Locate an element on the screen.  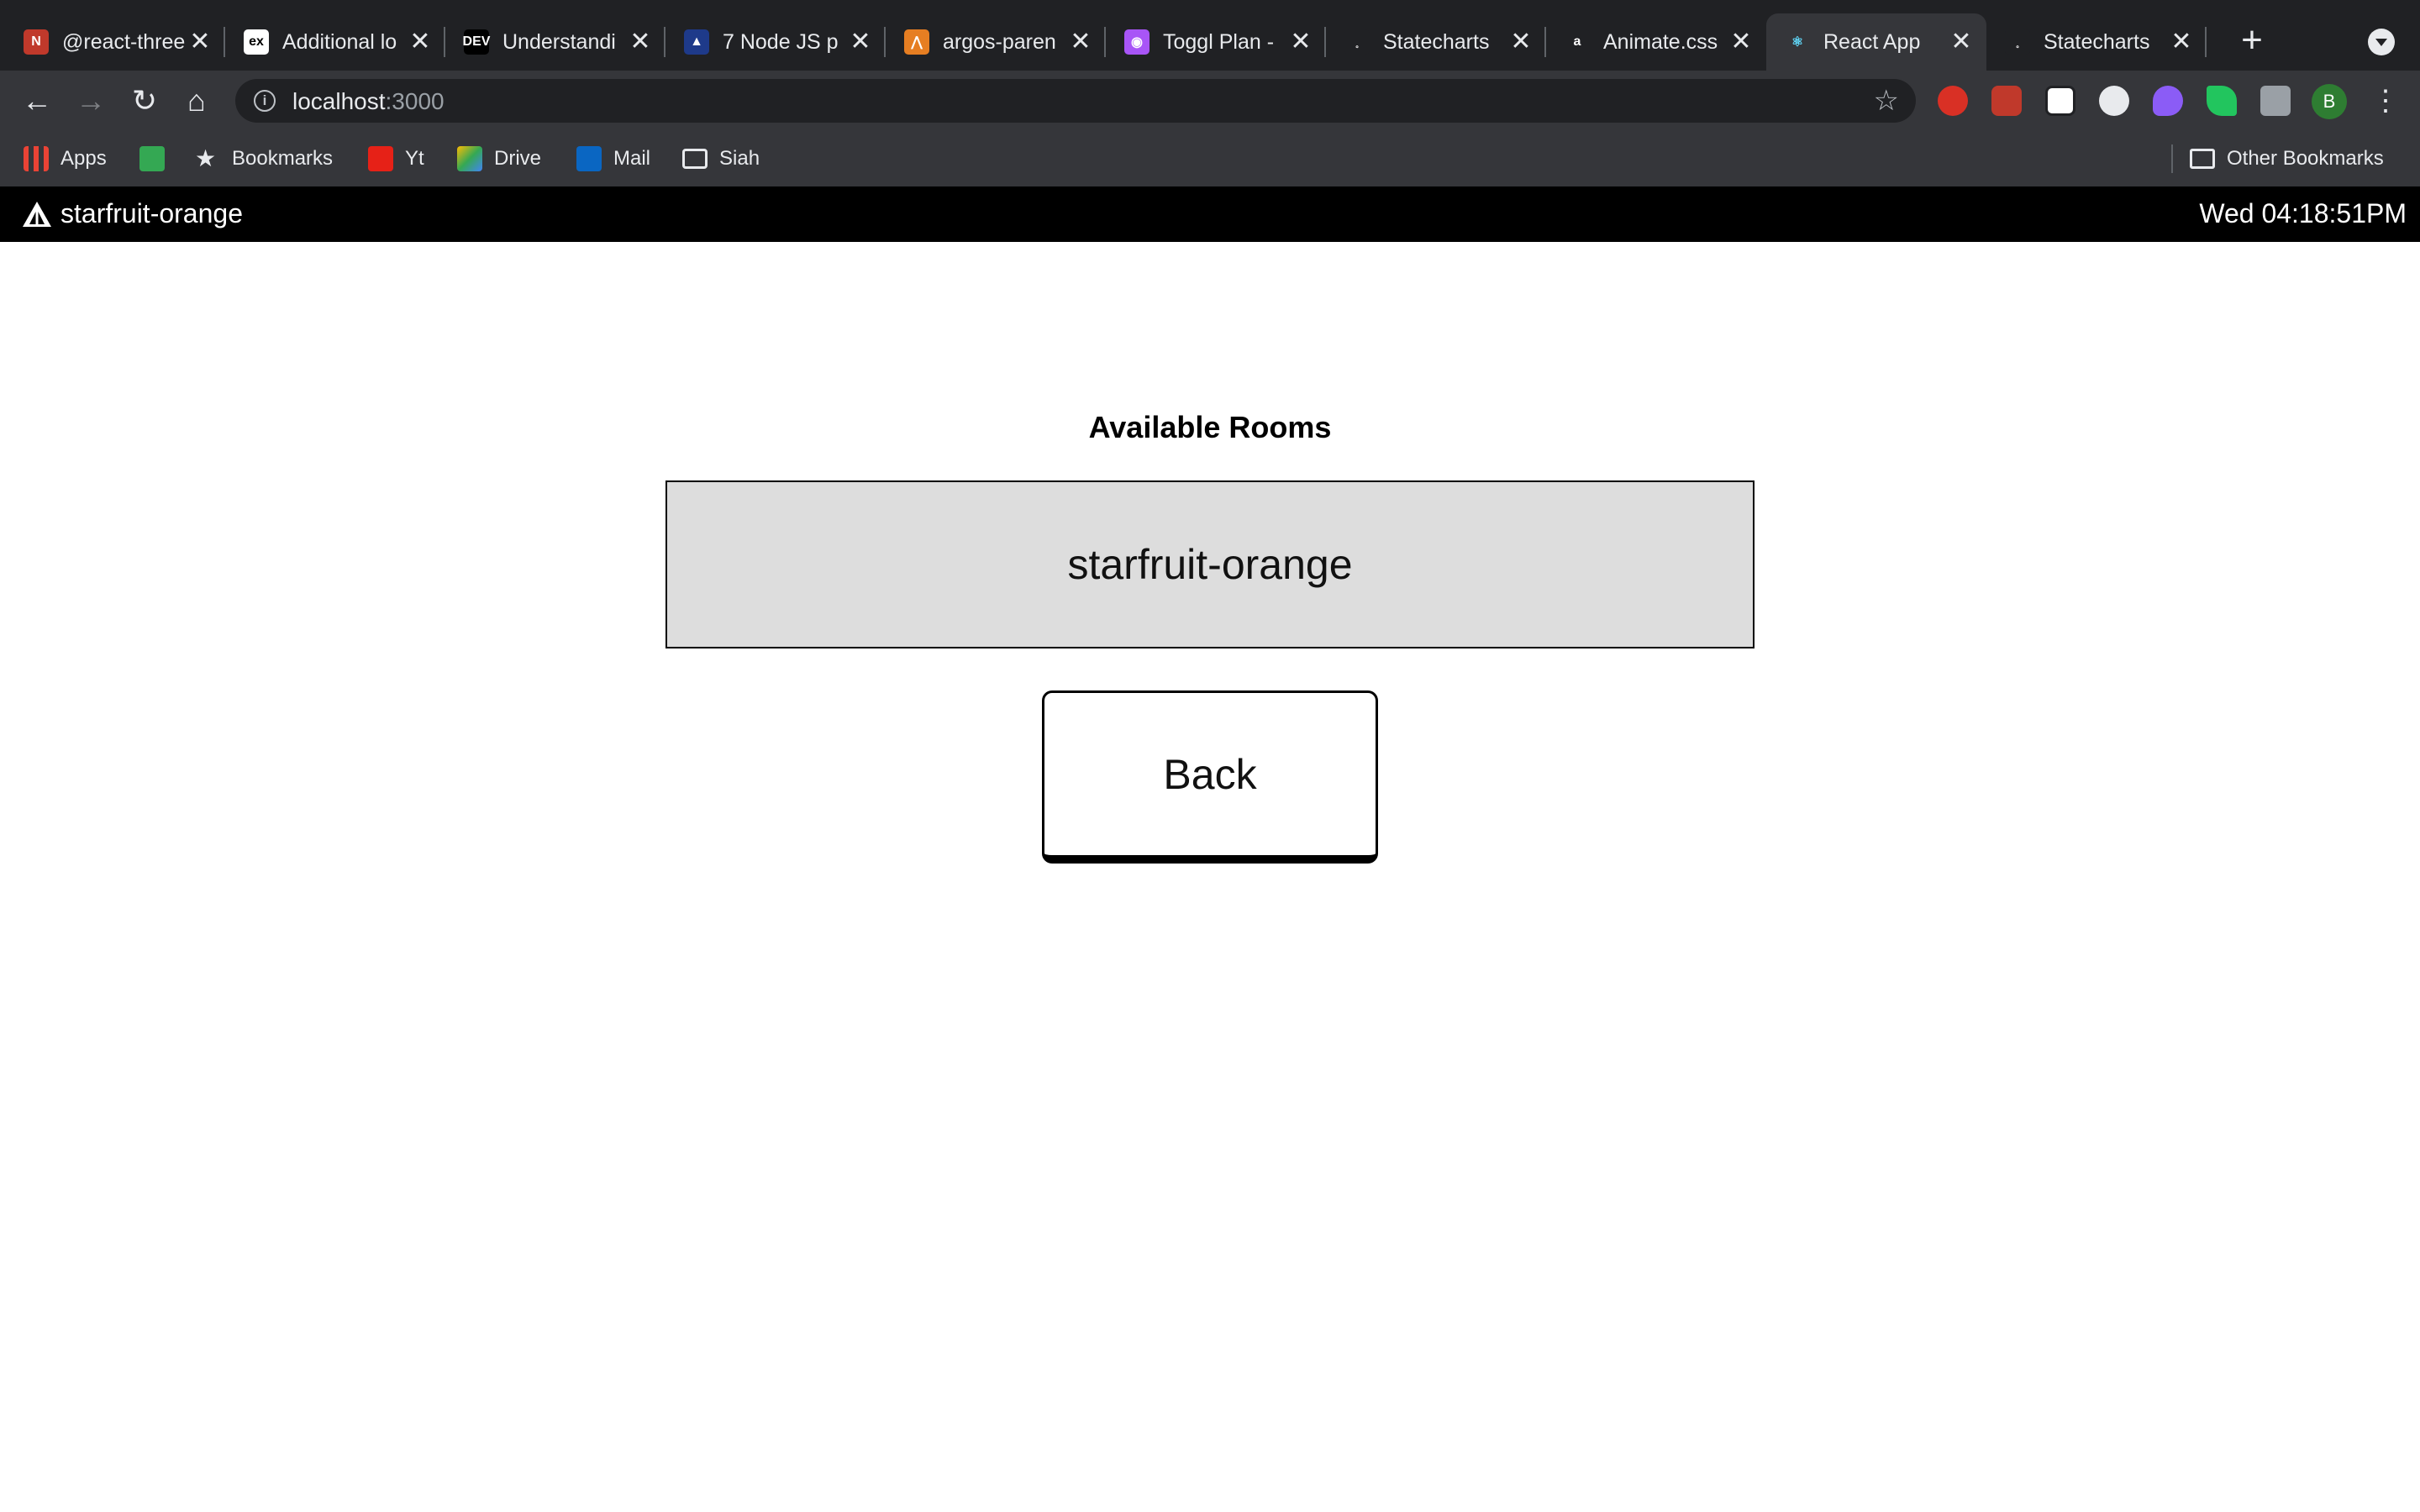
book-extension-icon is located at coordinates (2006, 101).